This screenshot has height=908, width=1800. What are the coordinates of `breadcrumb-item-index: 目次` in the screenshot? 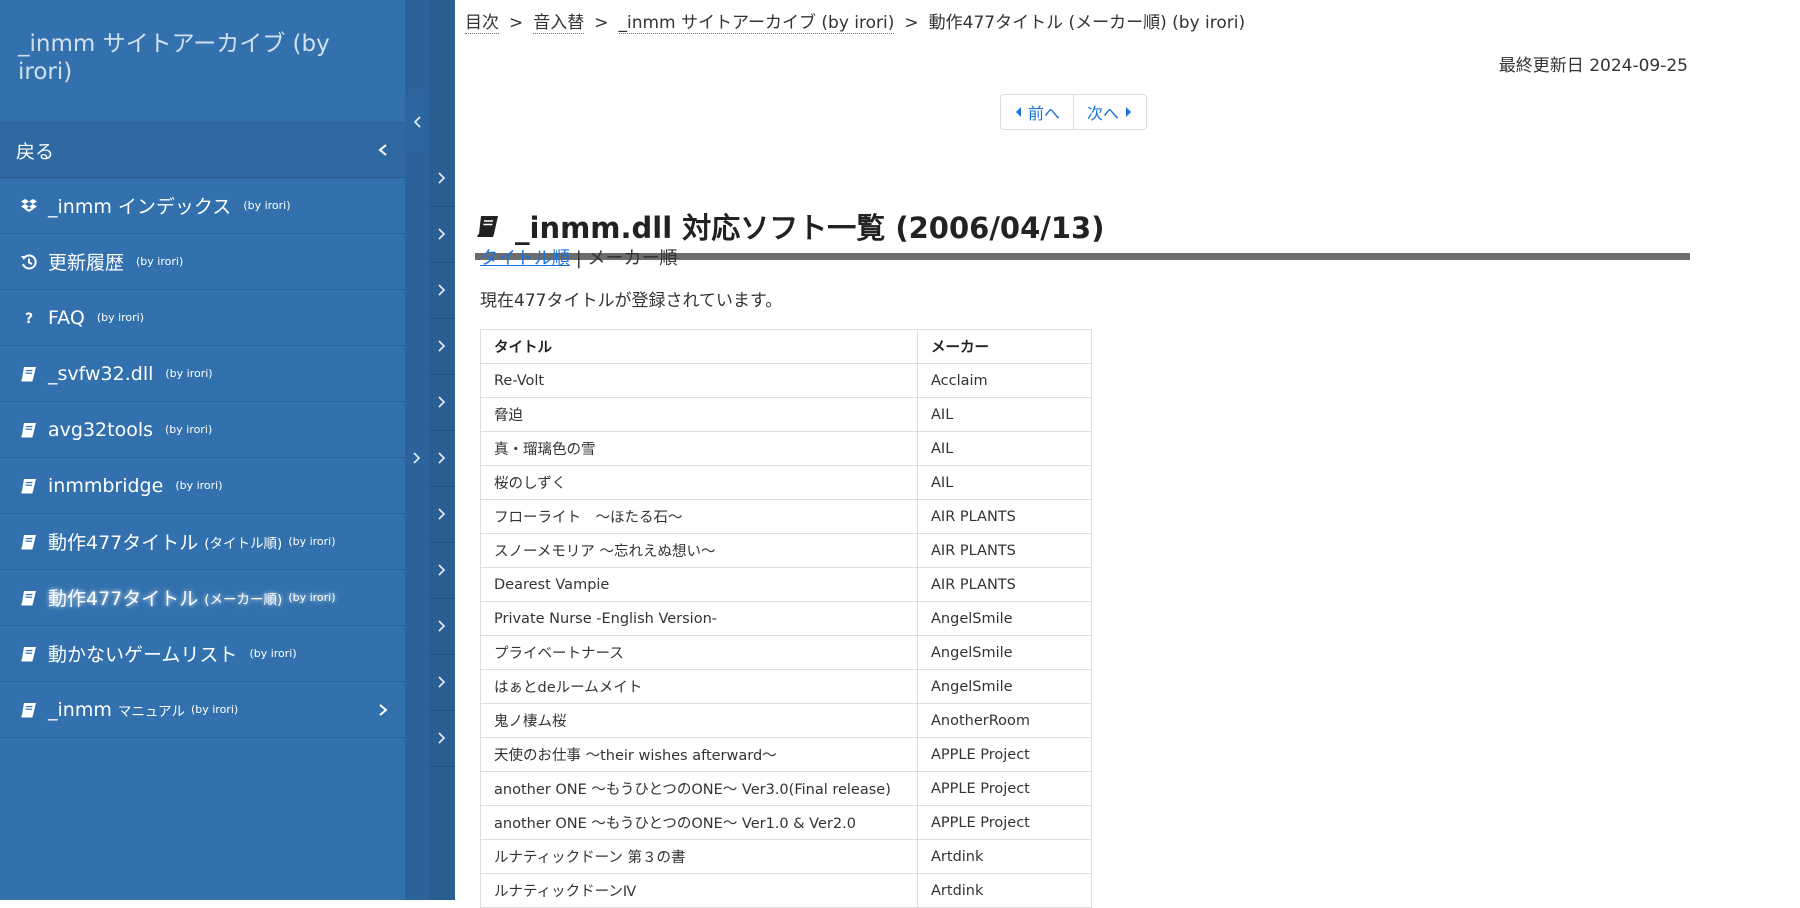 It's located at (482, 23).